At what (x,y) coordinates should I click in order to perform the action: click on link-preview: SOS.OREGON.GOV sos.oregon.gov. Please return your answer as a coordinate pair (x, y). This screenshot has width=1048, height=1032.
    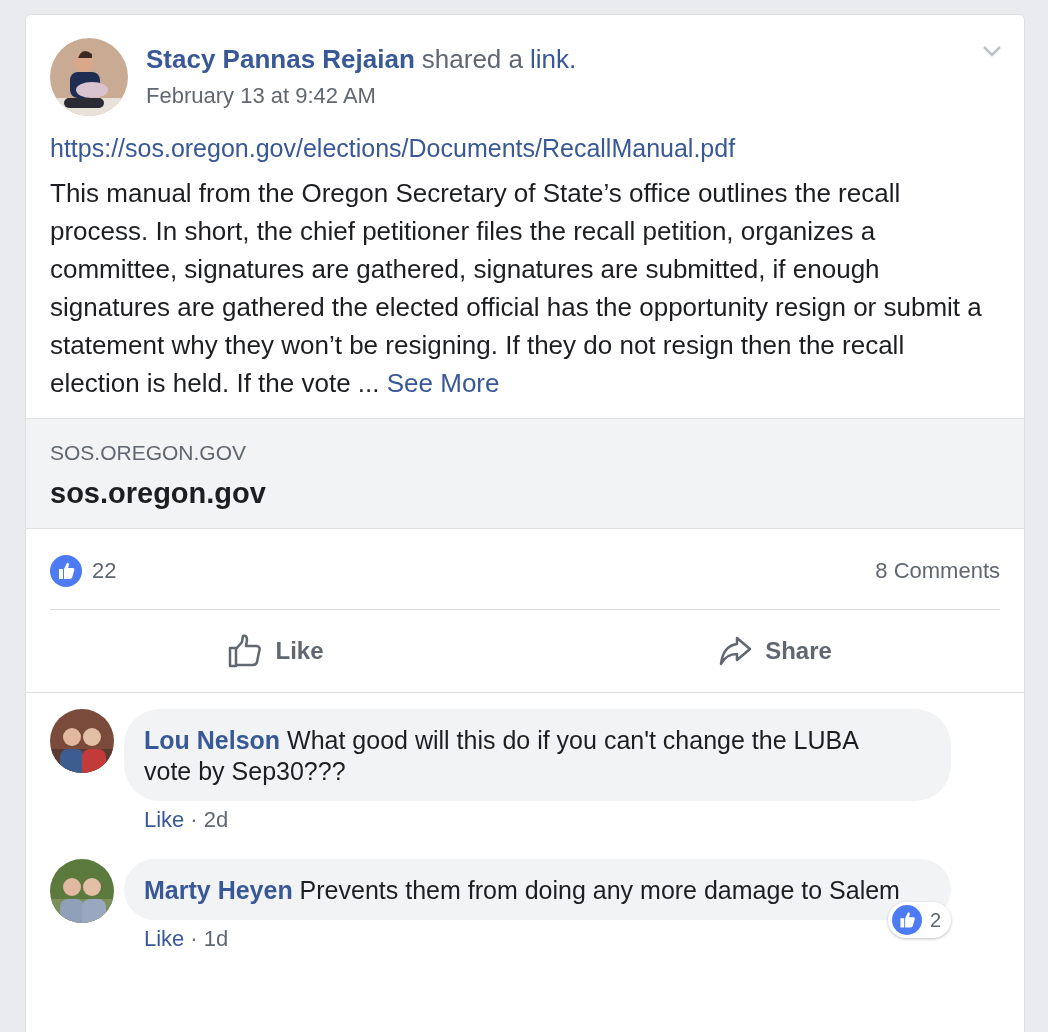
    Looking at the image, I should click on (525, 473).